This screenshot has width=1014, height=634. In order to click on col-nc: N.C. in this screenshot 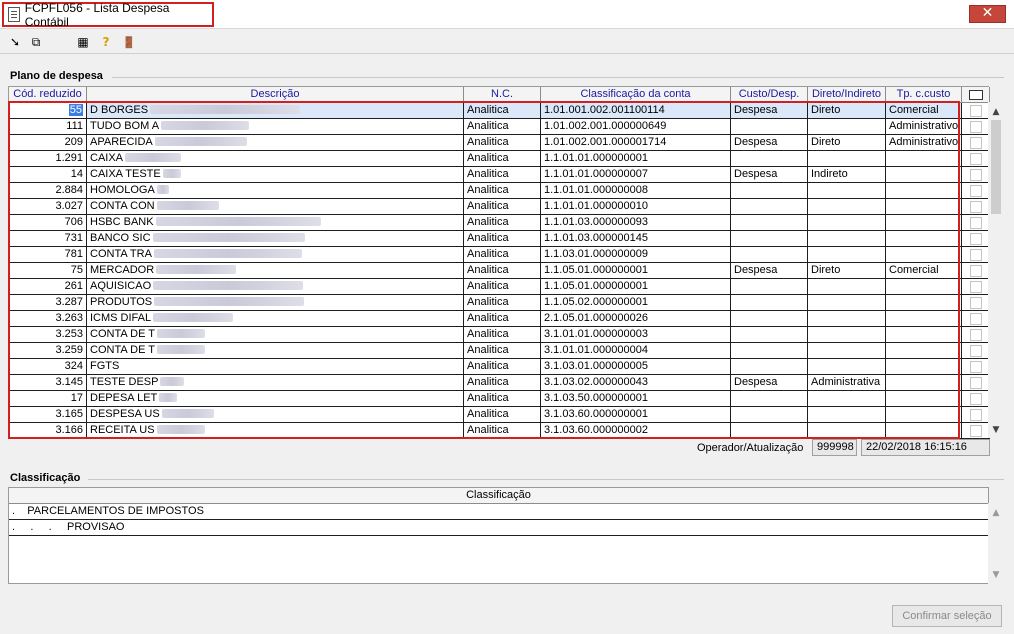, I will do `click(502, 95)`.